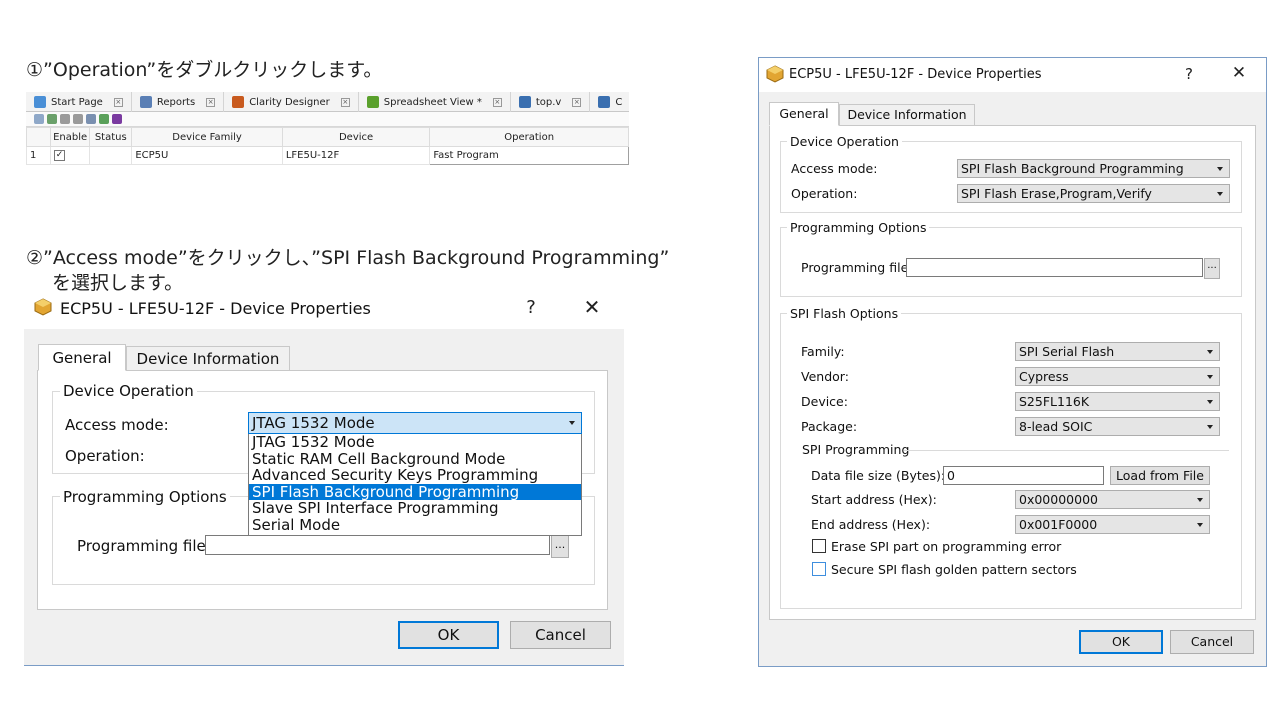 Image resolution: width=1280 pixels, height=720 pixels. Describe the element at coordinates (238, 102) in the screenshot. I see `clarity-designer-icon` at that location.